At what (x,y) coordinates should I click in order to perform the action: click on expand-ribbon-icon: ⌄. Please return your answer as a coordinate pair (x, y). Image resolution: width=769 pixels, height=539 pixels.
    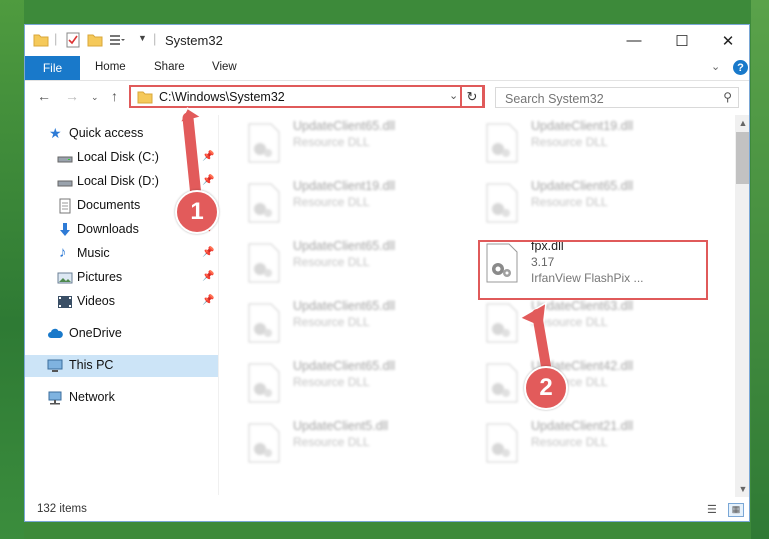
    Looking at the image, I should click on (715, 66).